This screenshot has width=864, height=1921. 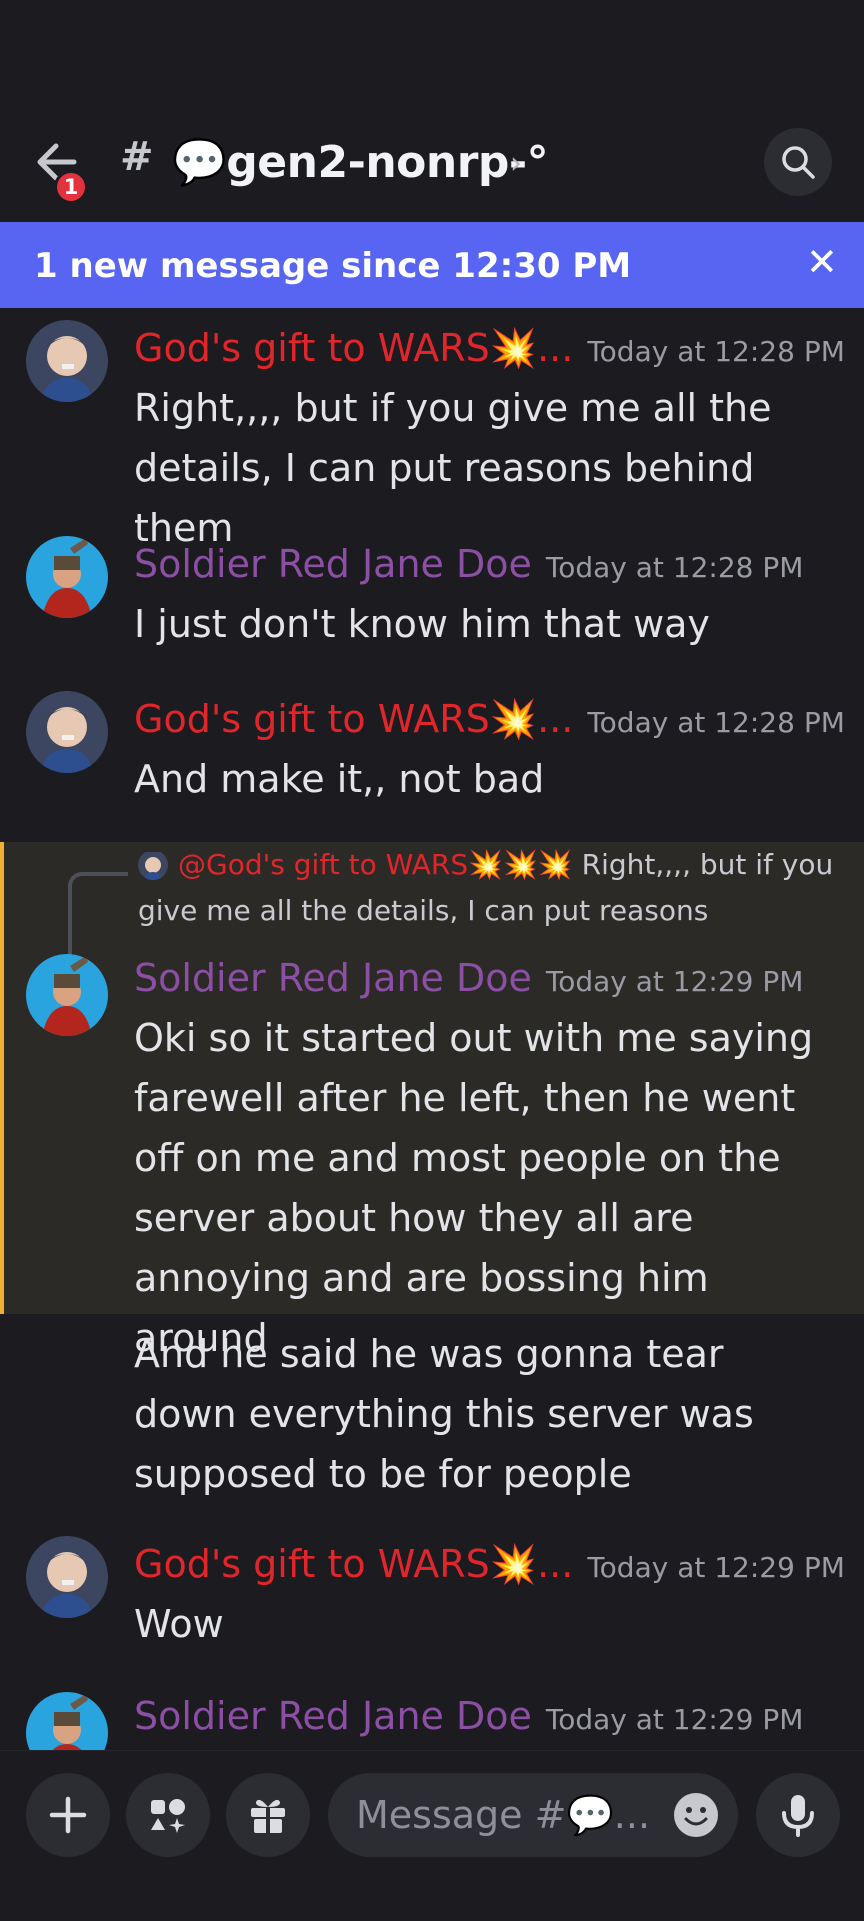 I want to click on channel-name: 💬gen2-nonrp-°, so click(x=360, y=162).